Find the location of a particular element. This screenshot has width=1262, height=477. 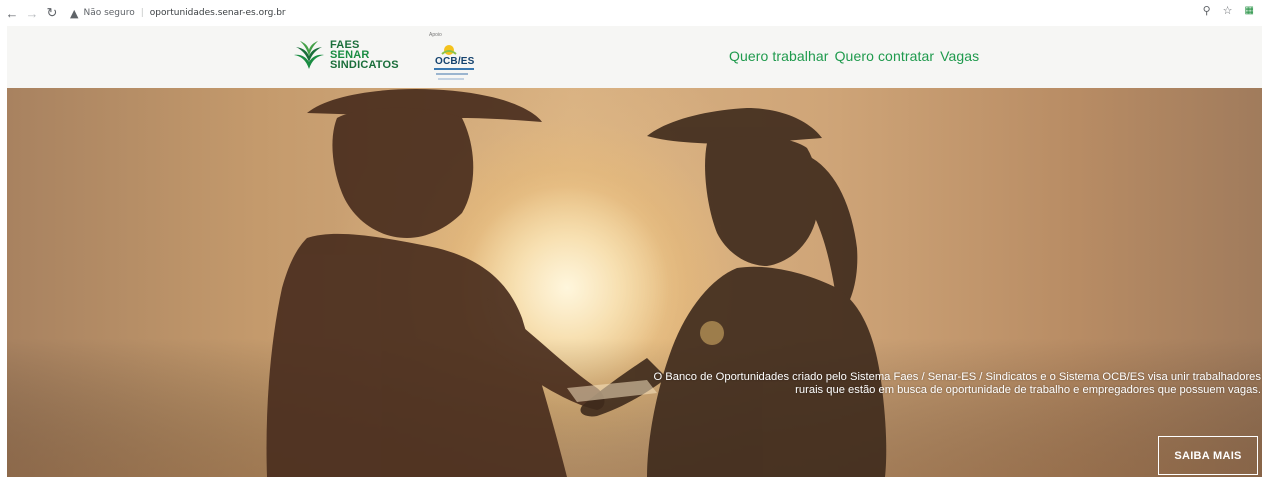

faes-logo-line3: SINDICATOS is located at coordinates (364, 65).